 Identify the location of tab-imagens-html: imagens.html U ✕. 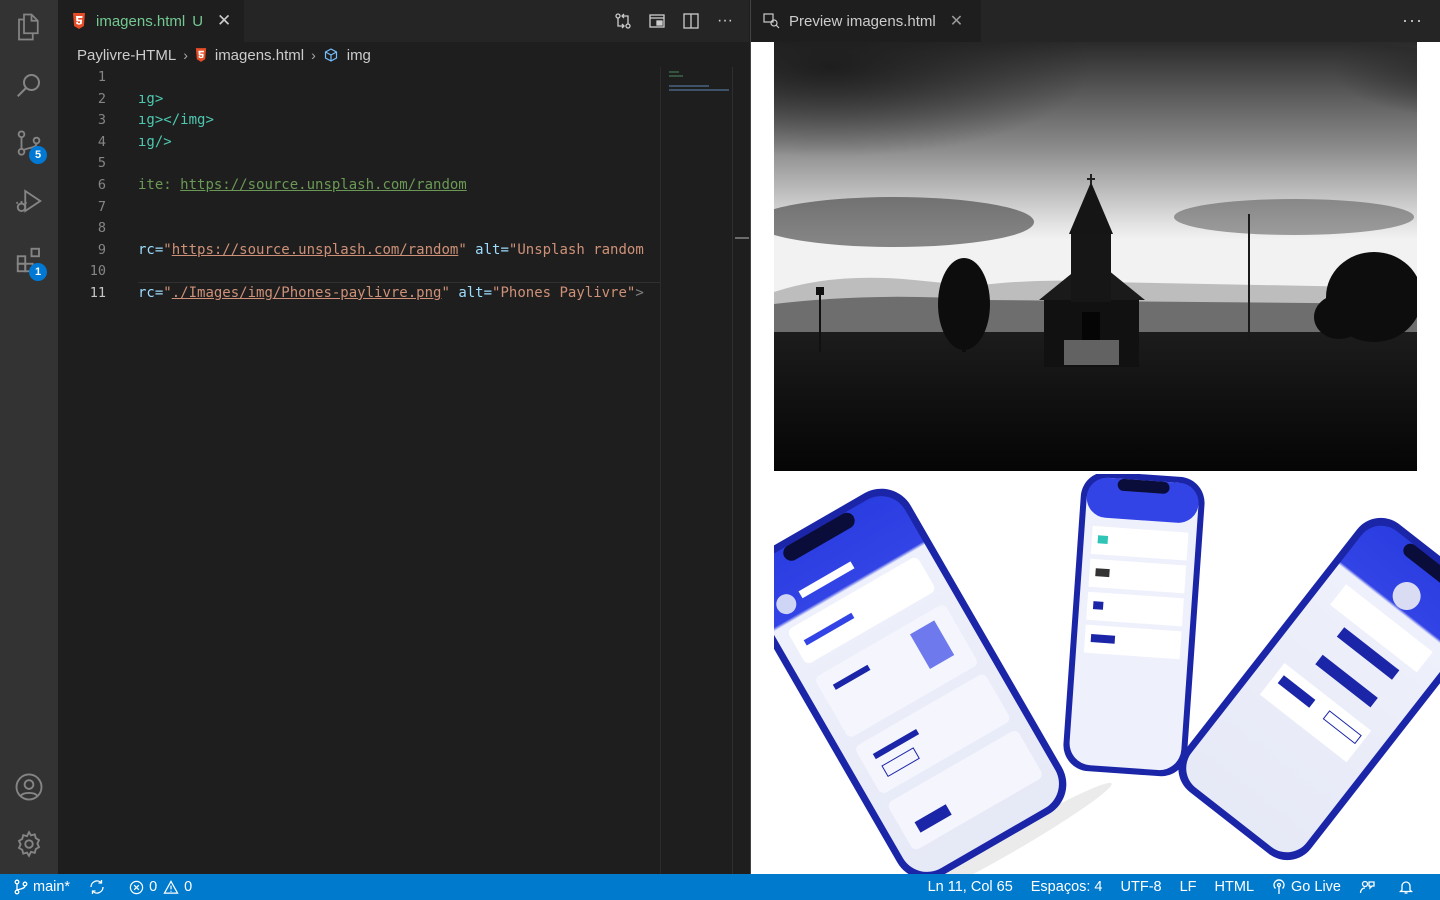
(151, 21).